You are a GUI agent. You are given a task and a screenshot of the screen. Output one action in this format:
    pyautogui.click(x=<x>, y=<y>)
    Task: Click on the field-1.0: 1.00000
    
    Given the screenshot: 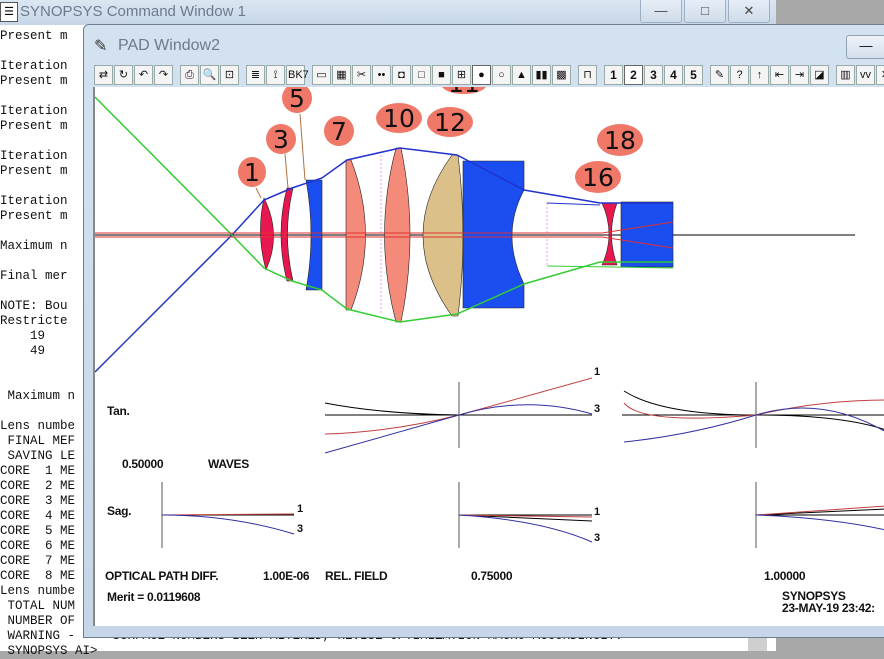 What is the action you would take?
    pyautogui.click(x=785, y=576)
    